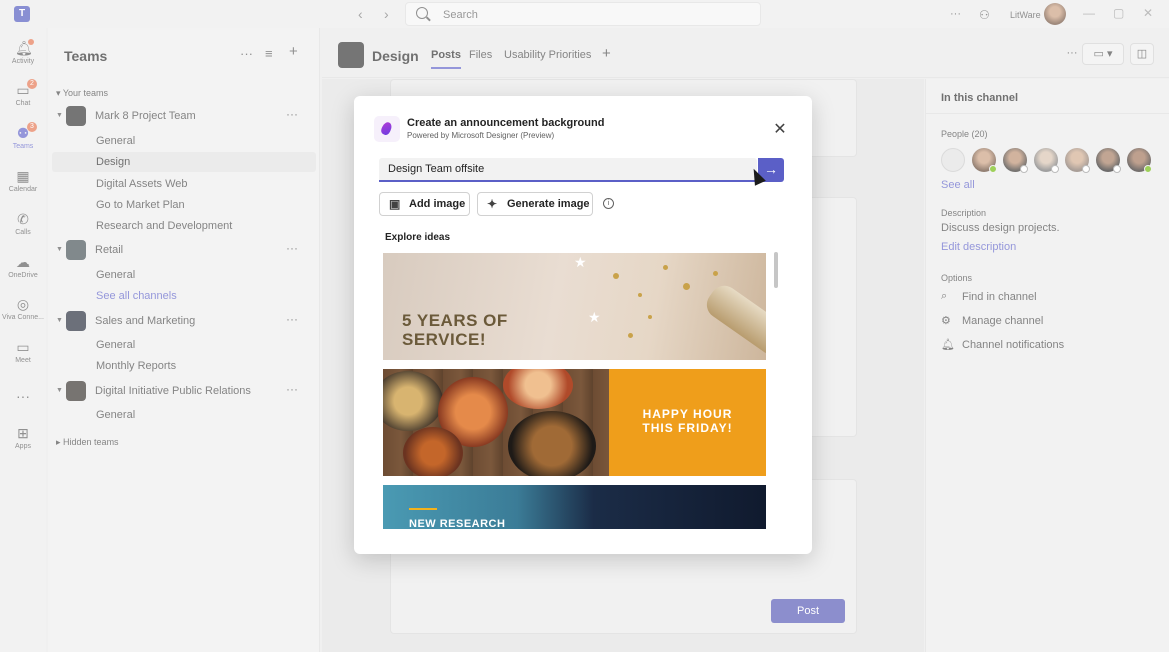 This screenshot has height=652, width=1169. What do you see at coordinates (481, 135) in the screenshot?
I see `dialog-subtitle: Powered by Microsoft Designer (Preview)` at bounding box center [481, 135].